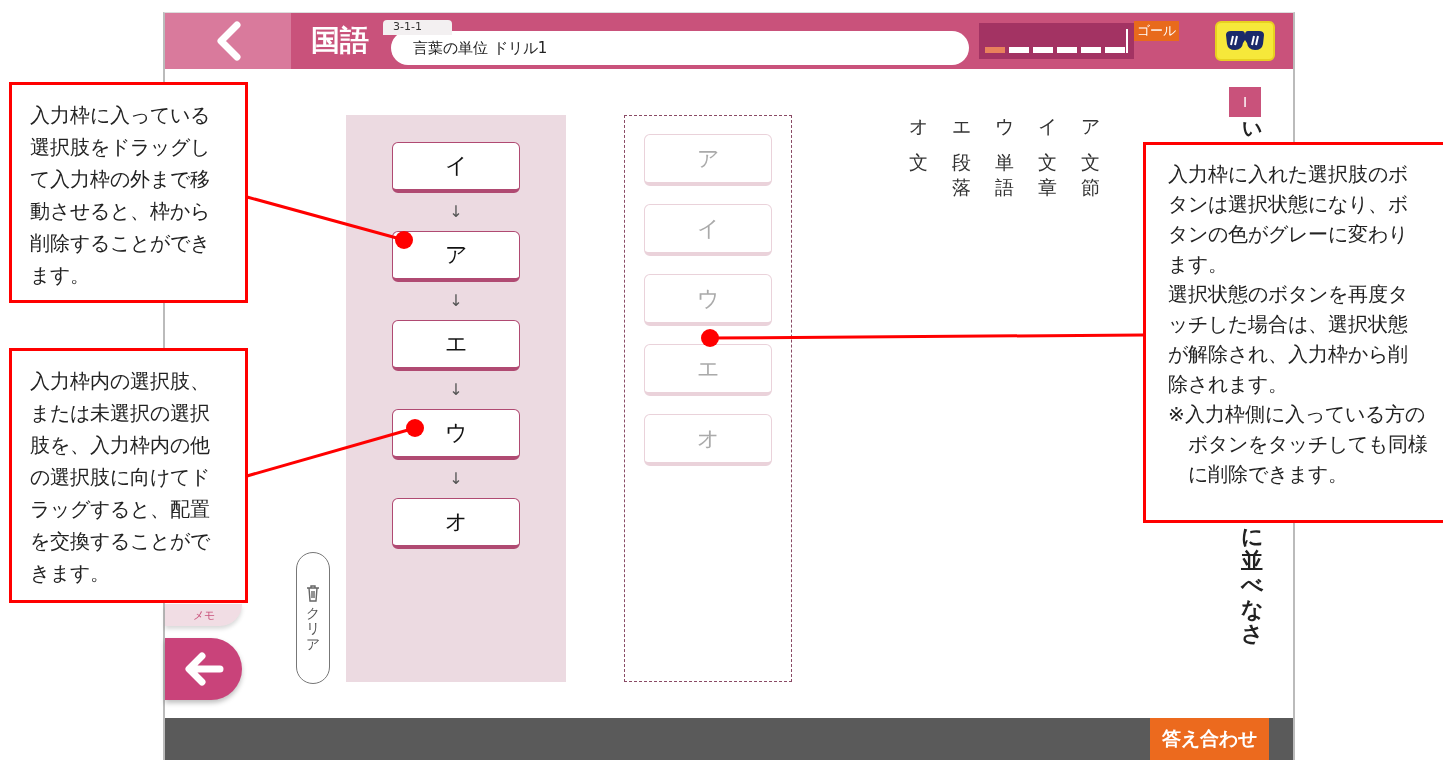 The height and width of the screenshot is (760, 1443). Describe the element at coordinates (1288, 339) in the screenshot. I see `callout-text: 選択状態のボタンを再度タッチした場合は、選択状態が解除され、入力枠から削除されます。` at that location.